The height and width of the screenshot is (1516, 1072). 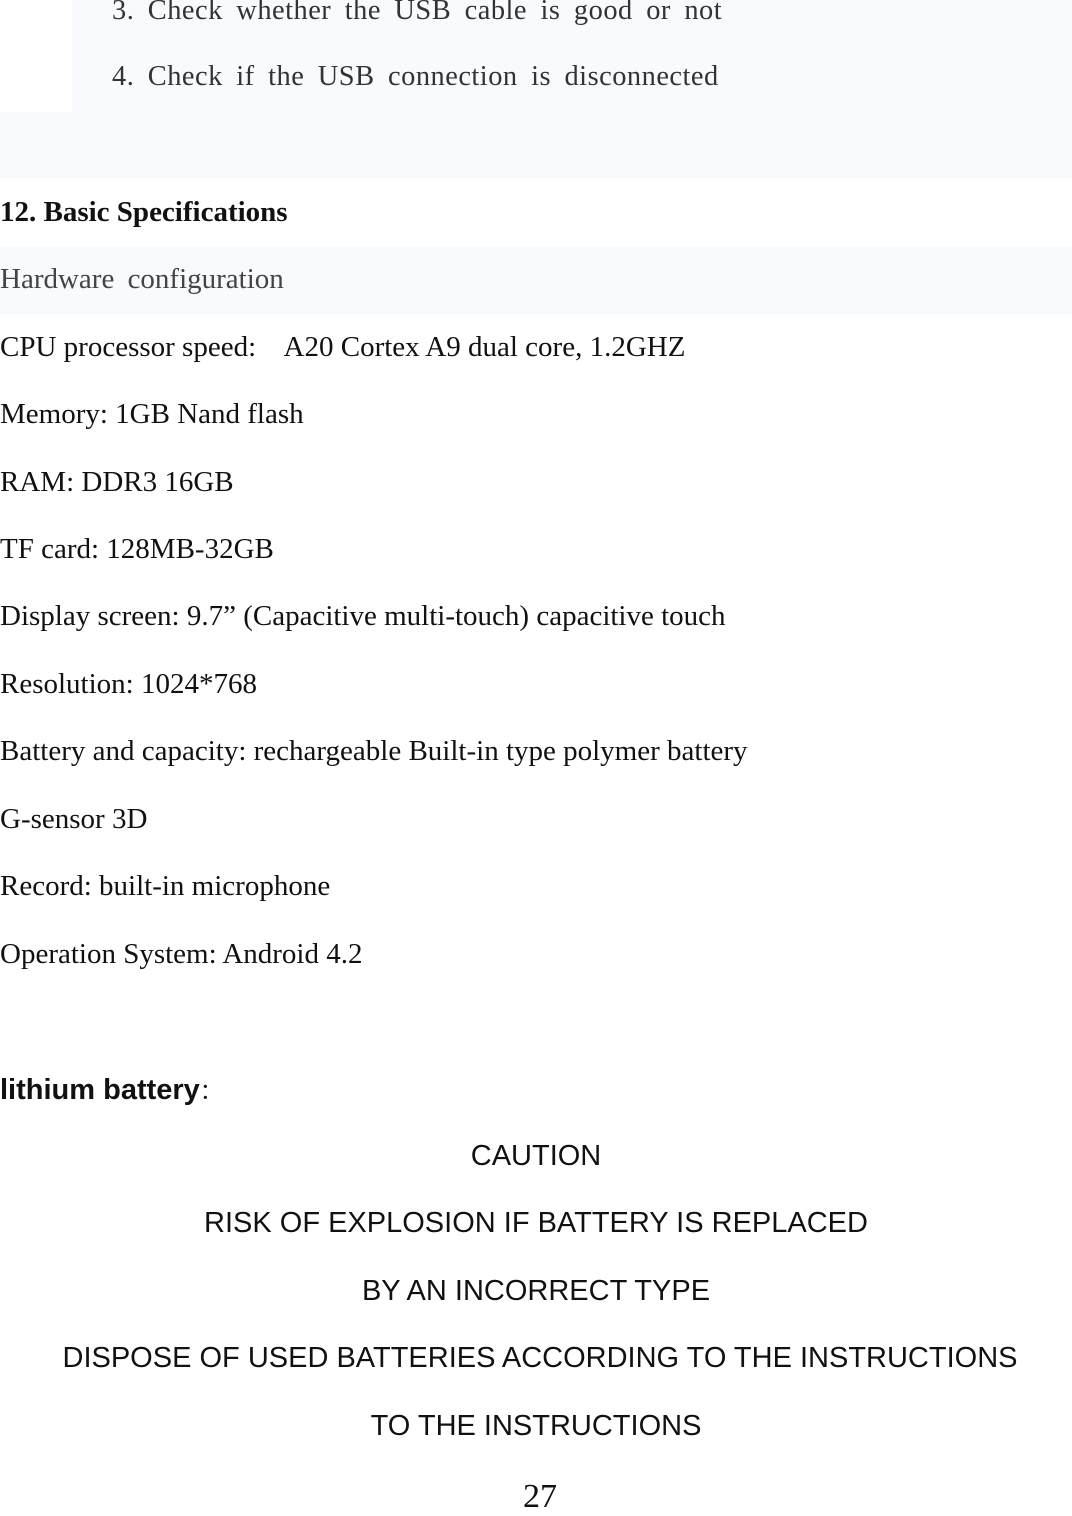 What do you see at coordinates (117, 482) in the screenshot?
I see `spec-ram: RAM: DDR3 16GB` at bounding box center [117, 482].